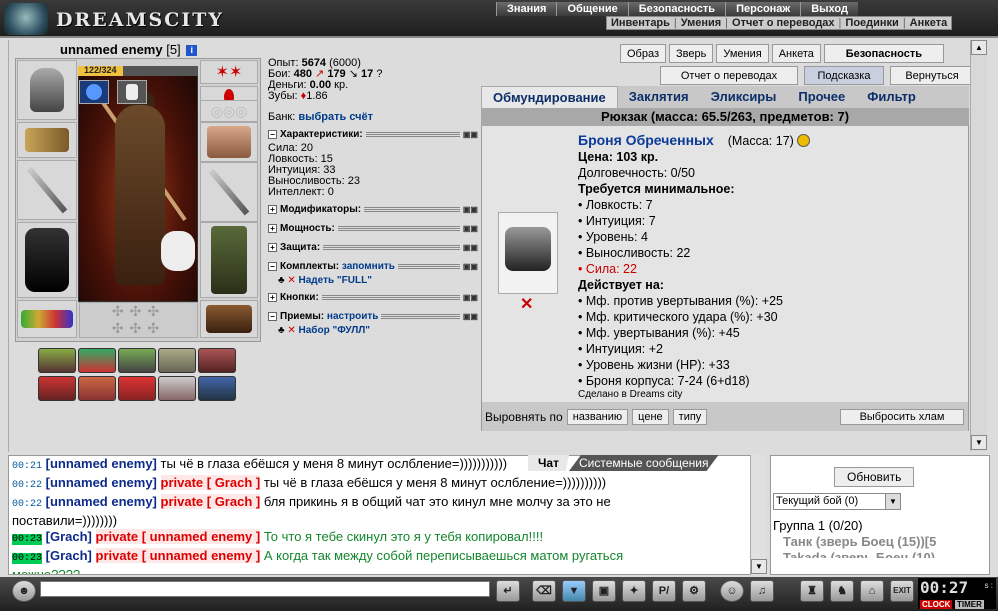 Image resolution: width=998 pixels, height=611 pixels. Describe the element at coordinates (701, 23) in the screenshot. I see `submenu-skills: Умения` at that location.